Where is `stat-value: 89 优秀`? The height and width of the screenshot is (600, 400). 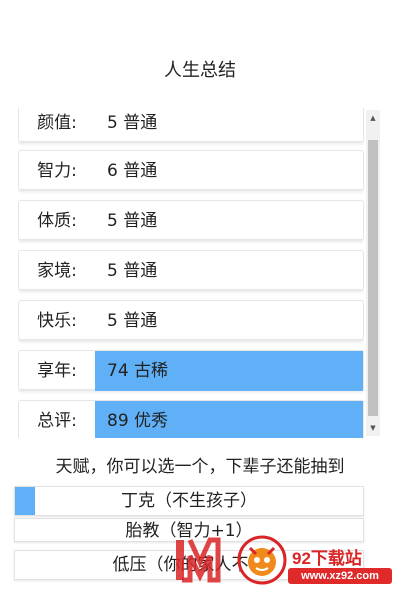 stat-value: 89 优秀 is located at coordinates (138, 421).